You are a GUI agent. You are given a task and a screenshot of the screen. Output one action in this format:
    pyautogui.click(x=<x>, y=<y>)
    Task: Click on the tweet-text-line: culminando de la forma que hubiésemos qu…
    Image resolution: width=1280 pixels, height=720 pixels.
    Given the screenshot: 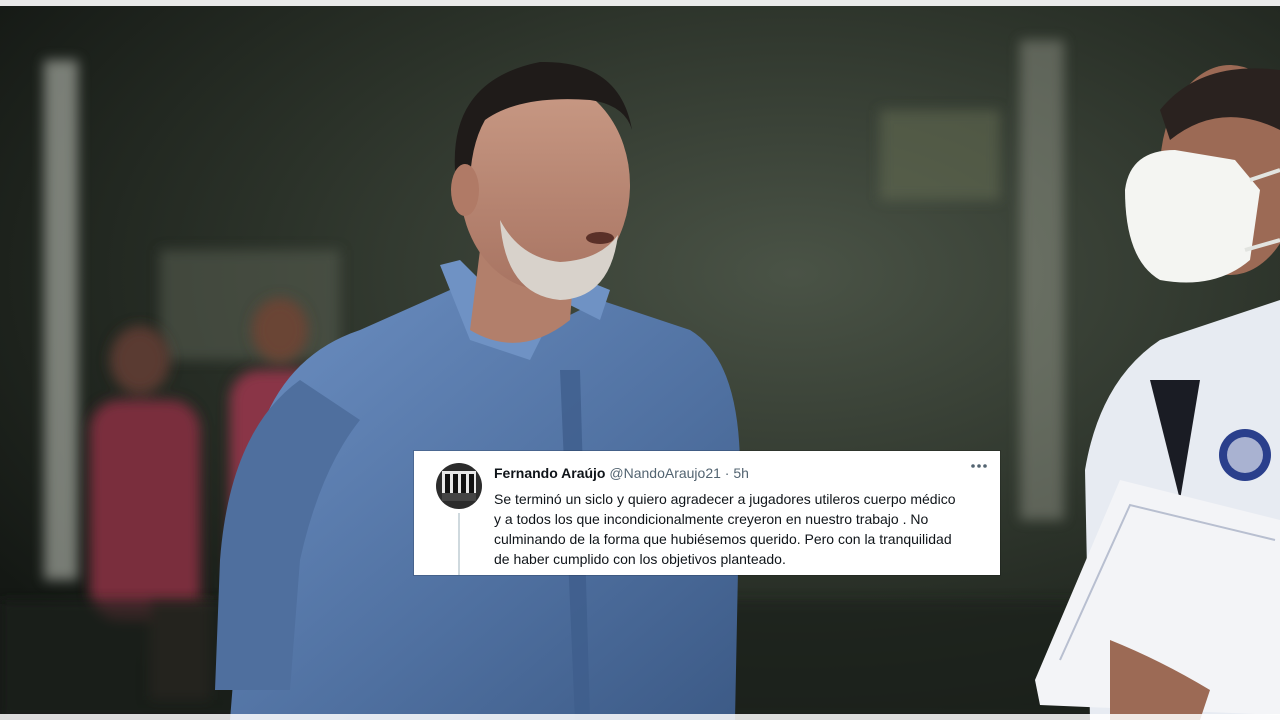 What is the action you would take?
    pyautogui.click(x=723, y=539)
    